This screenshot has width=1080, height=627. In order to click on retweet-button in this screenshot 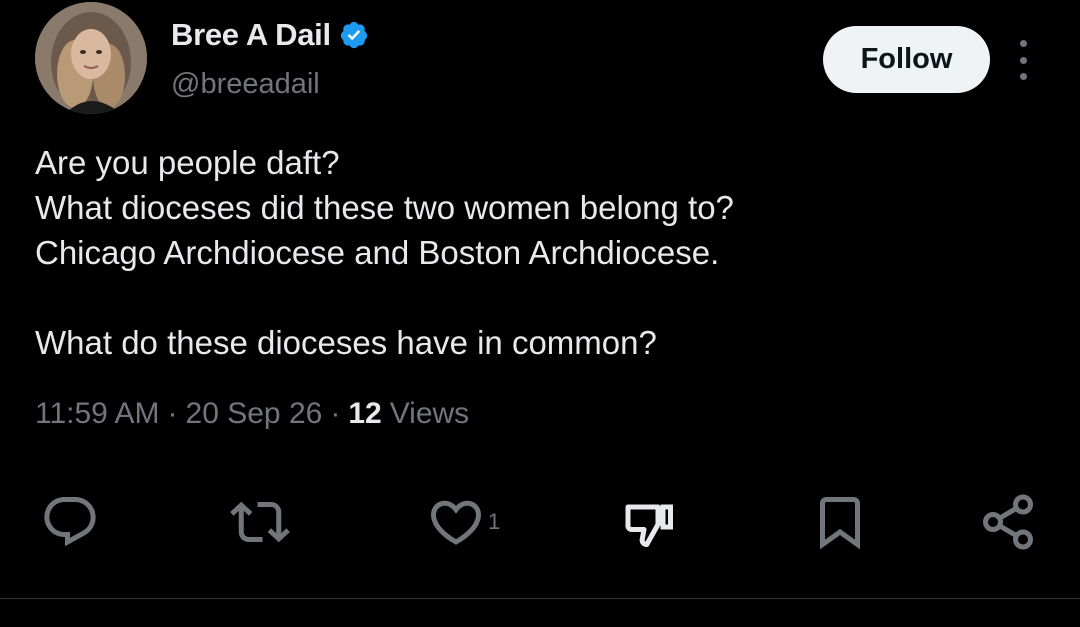, I will do `click(260, 522)`.